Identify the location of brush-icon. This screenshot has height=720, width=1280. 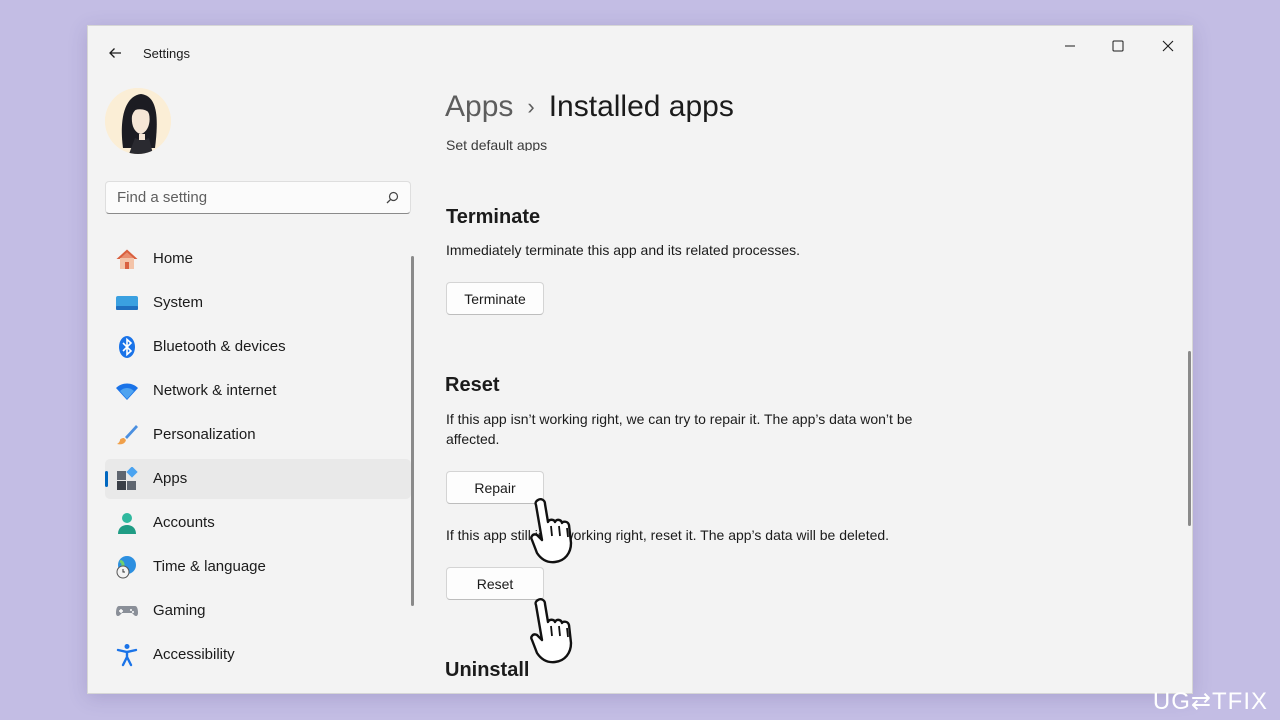
(127, 435).